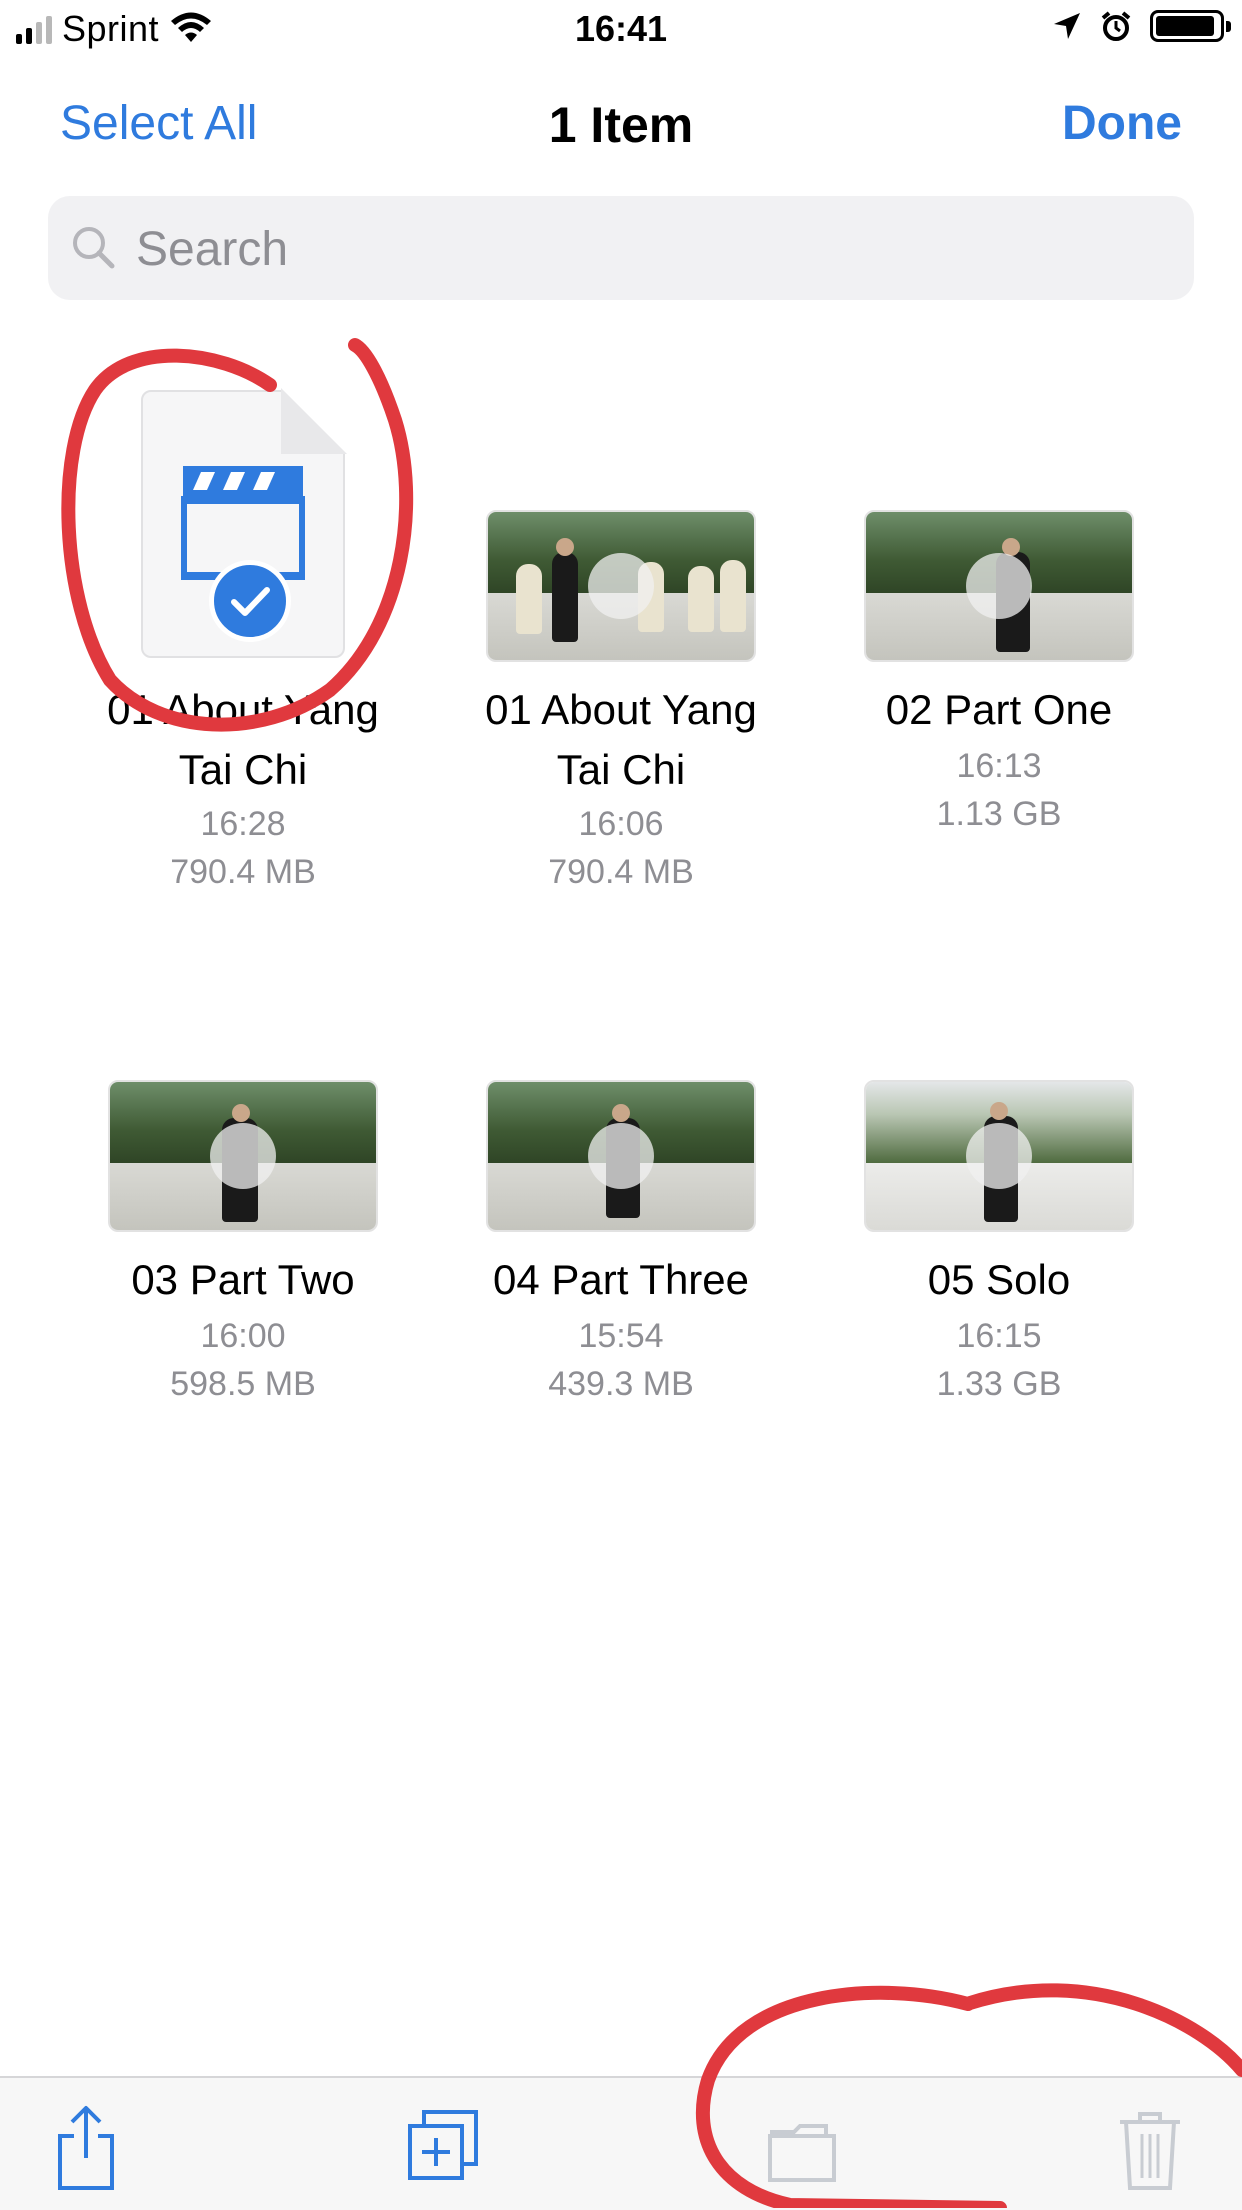 Image resolution: width=1242 pixels, height=2210 pixels. I want to click on file-item: 02 Part One 16:13 1.13 GB, so click(999, 645).